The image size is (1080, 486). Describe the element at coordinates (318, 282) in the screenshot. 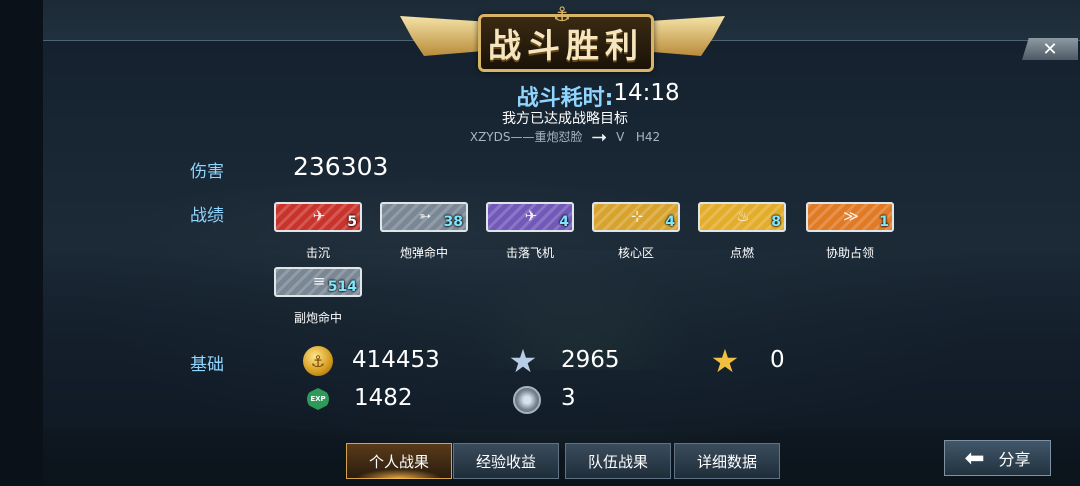

I see `badge-secondary-gun: ≡ 514` at that location.